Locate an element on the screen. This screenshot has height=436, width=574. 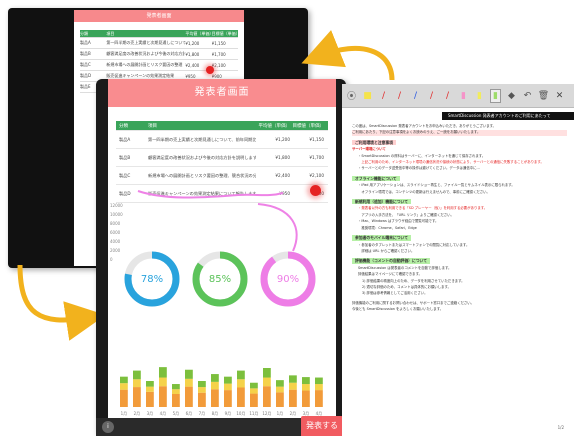
document-title-bar: SmartDiscussion 発表者アカウントのご利用にあたって is located at coordinates (508, 116).